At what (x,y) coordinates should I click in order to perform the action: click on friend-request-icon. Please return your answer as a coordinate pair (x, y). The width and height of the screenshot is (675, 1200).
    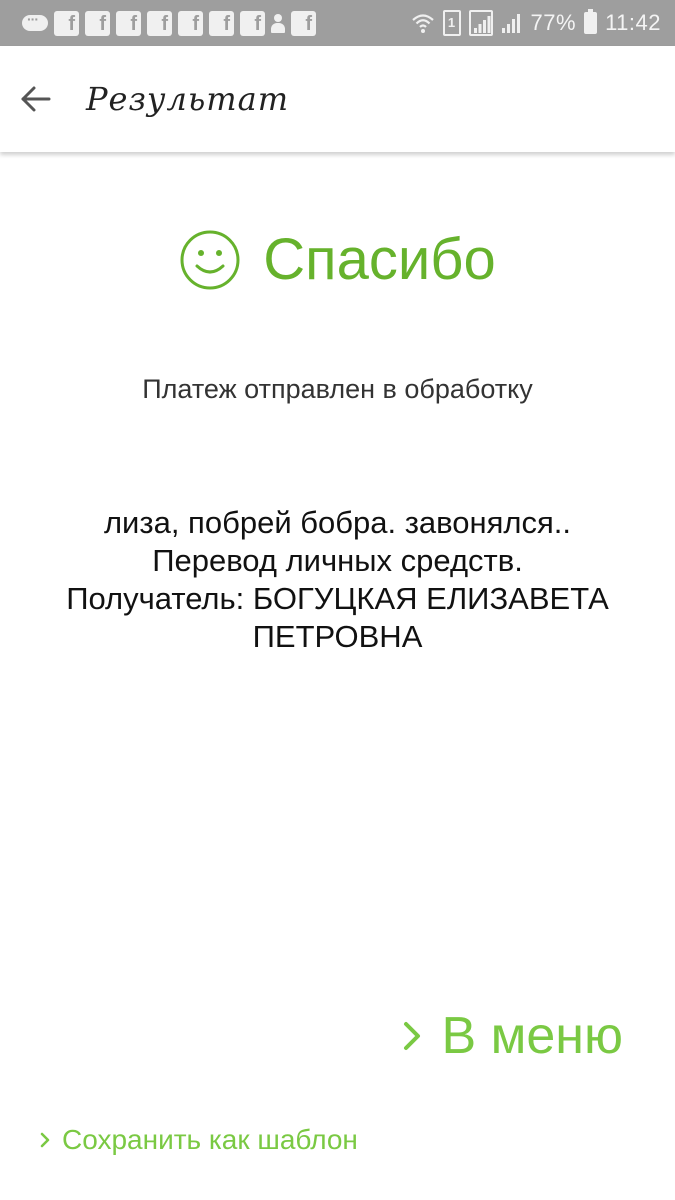
    Looking at the image, I should click on (278, 23).